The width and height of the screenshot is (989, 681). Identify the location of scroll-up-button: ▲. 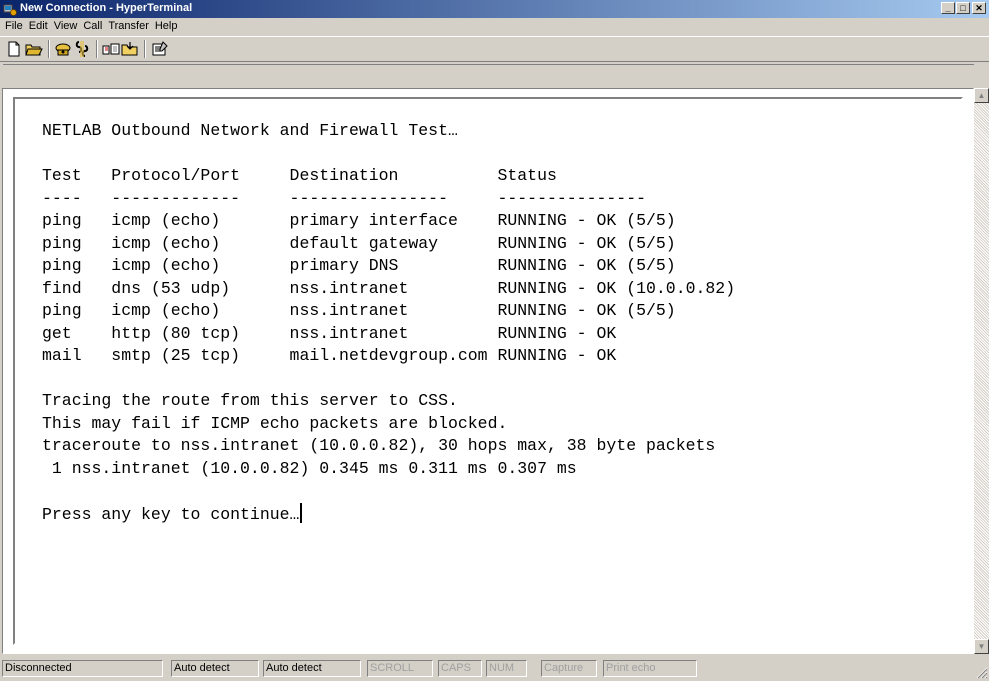
(981, 95).